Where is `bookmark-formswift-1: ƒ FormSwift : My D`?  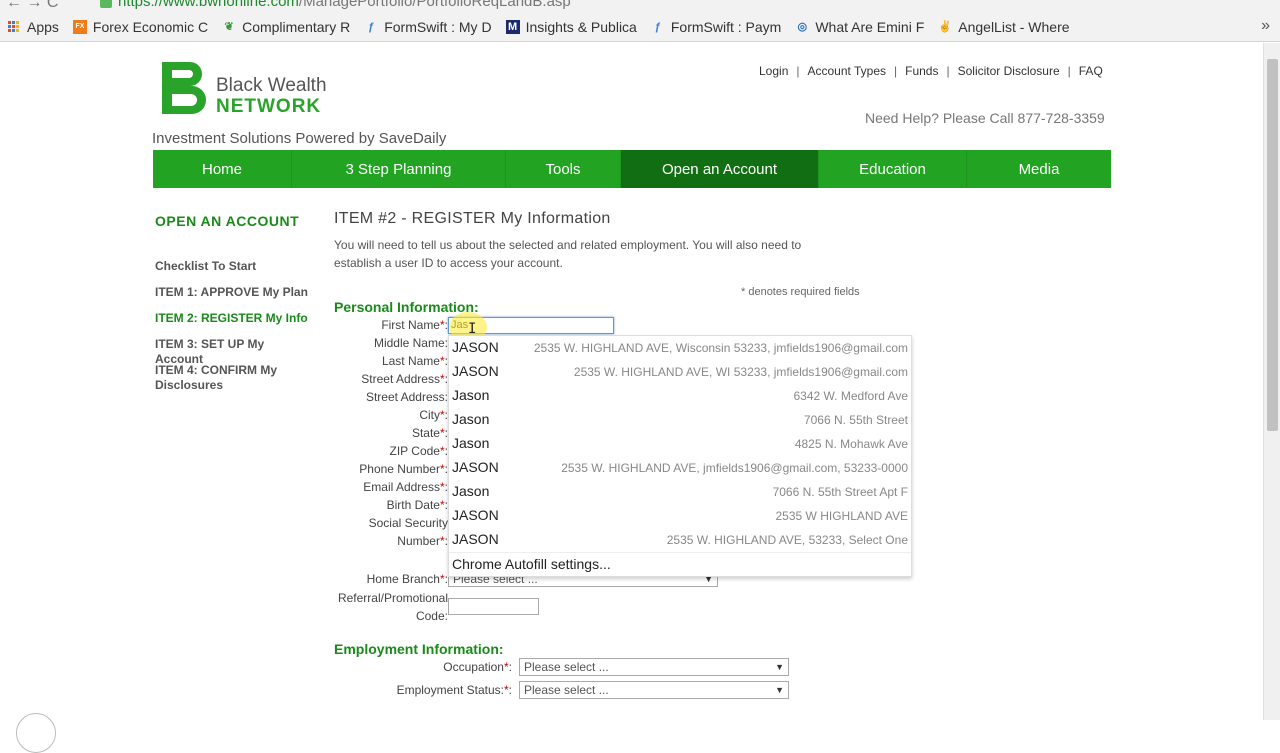 bookmark-formswift-1: ƒ FormSwift : My D is located at coordinates (427, 27).